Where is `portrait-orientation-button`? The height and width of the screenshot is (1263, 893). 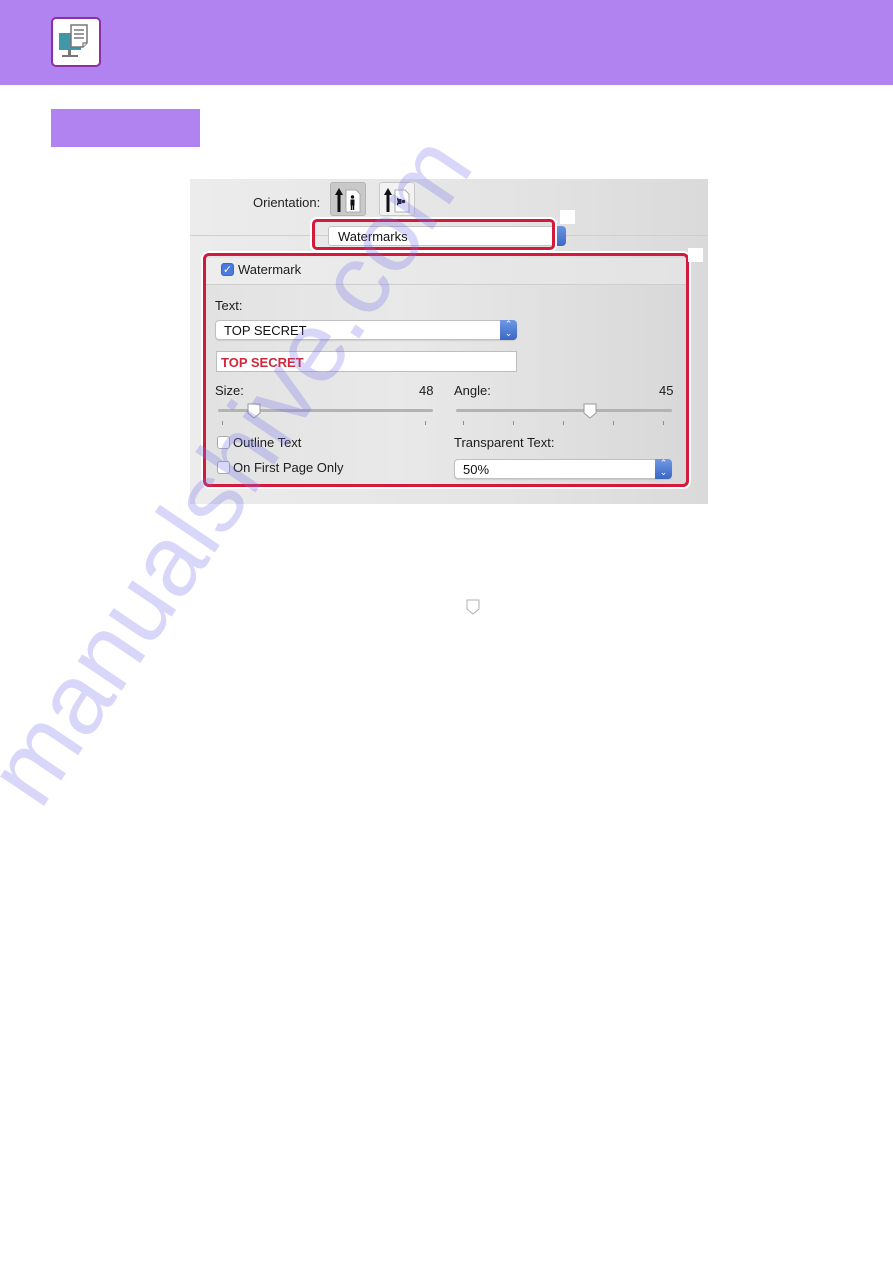
portrait-orientation-button is located at coordinates (348, 199).